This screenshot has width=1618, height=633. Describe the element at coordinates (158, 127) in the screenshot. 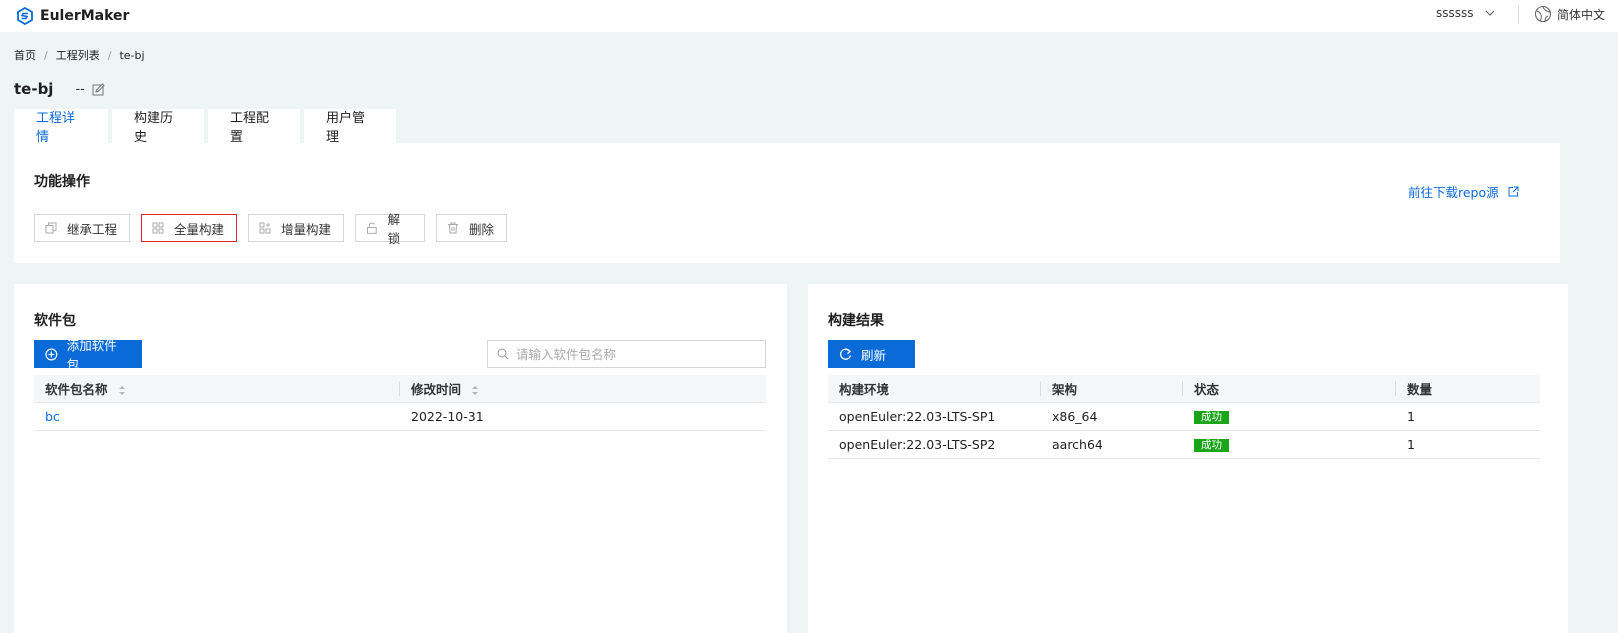

I see `tab-build-history: 构建历史` at that location.